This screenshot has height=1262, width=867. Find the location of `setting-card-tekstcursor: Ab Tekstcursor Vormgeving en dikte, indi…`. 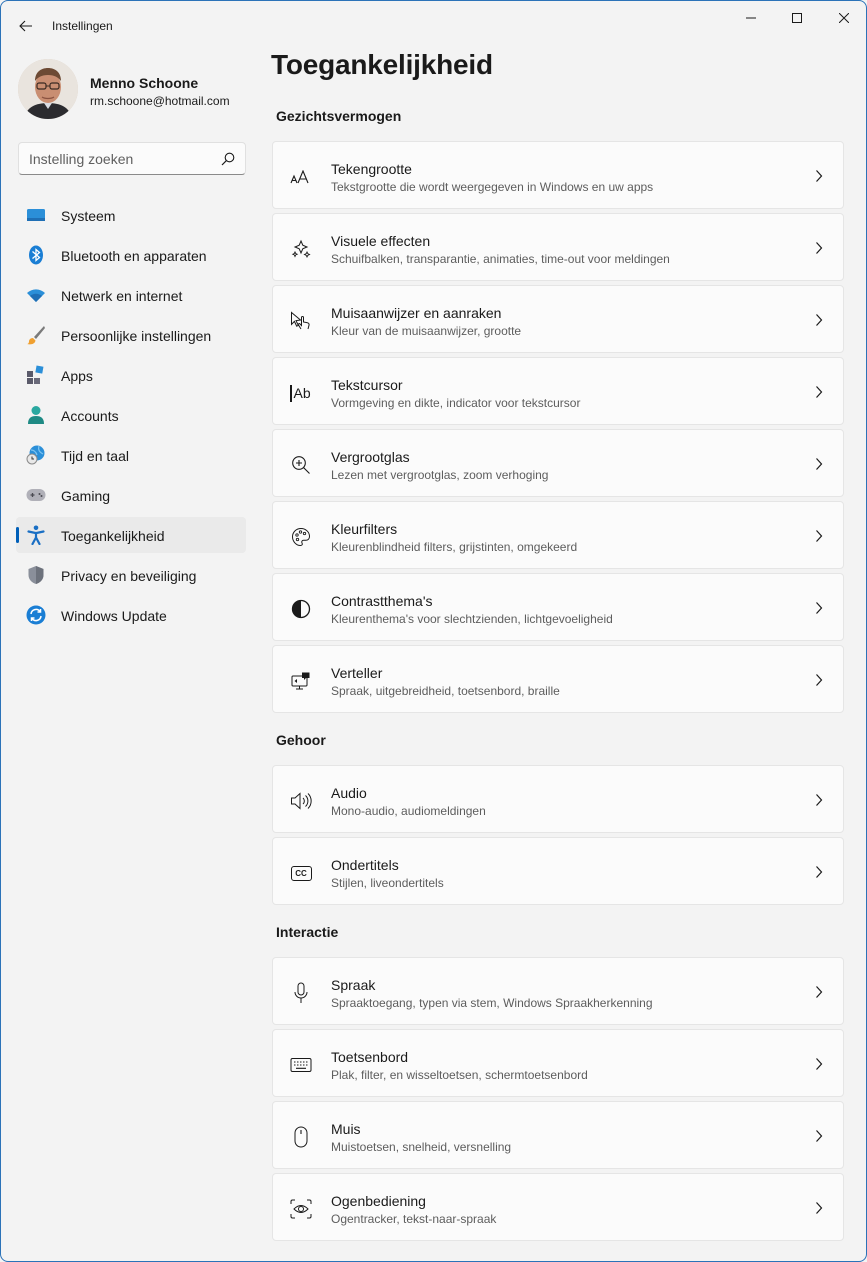

setting-card-tekstcursor: Ab Tekstcursor Vormgeving en dikte, indi… is located at coordinates (558, 391).